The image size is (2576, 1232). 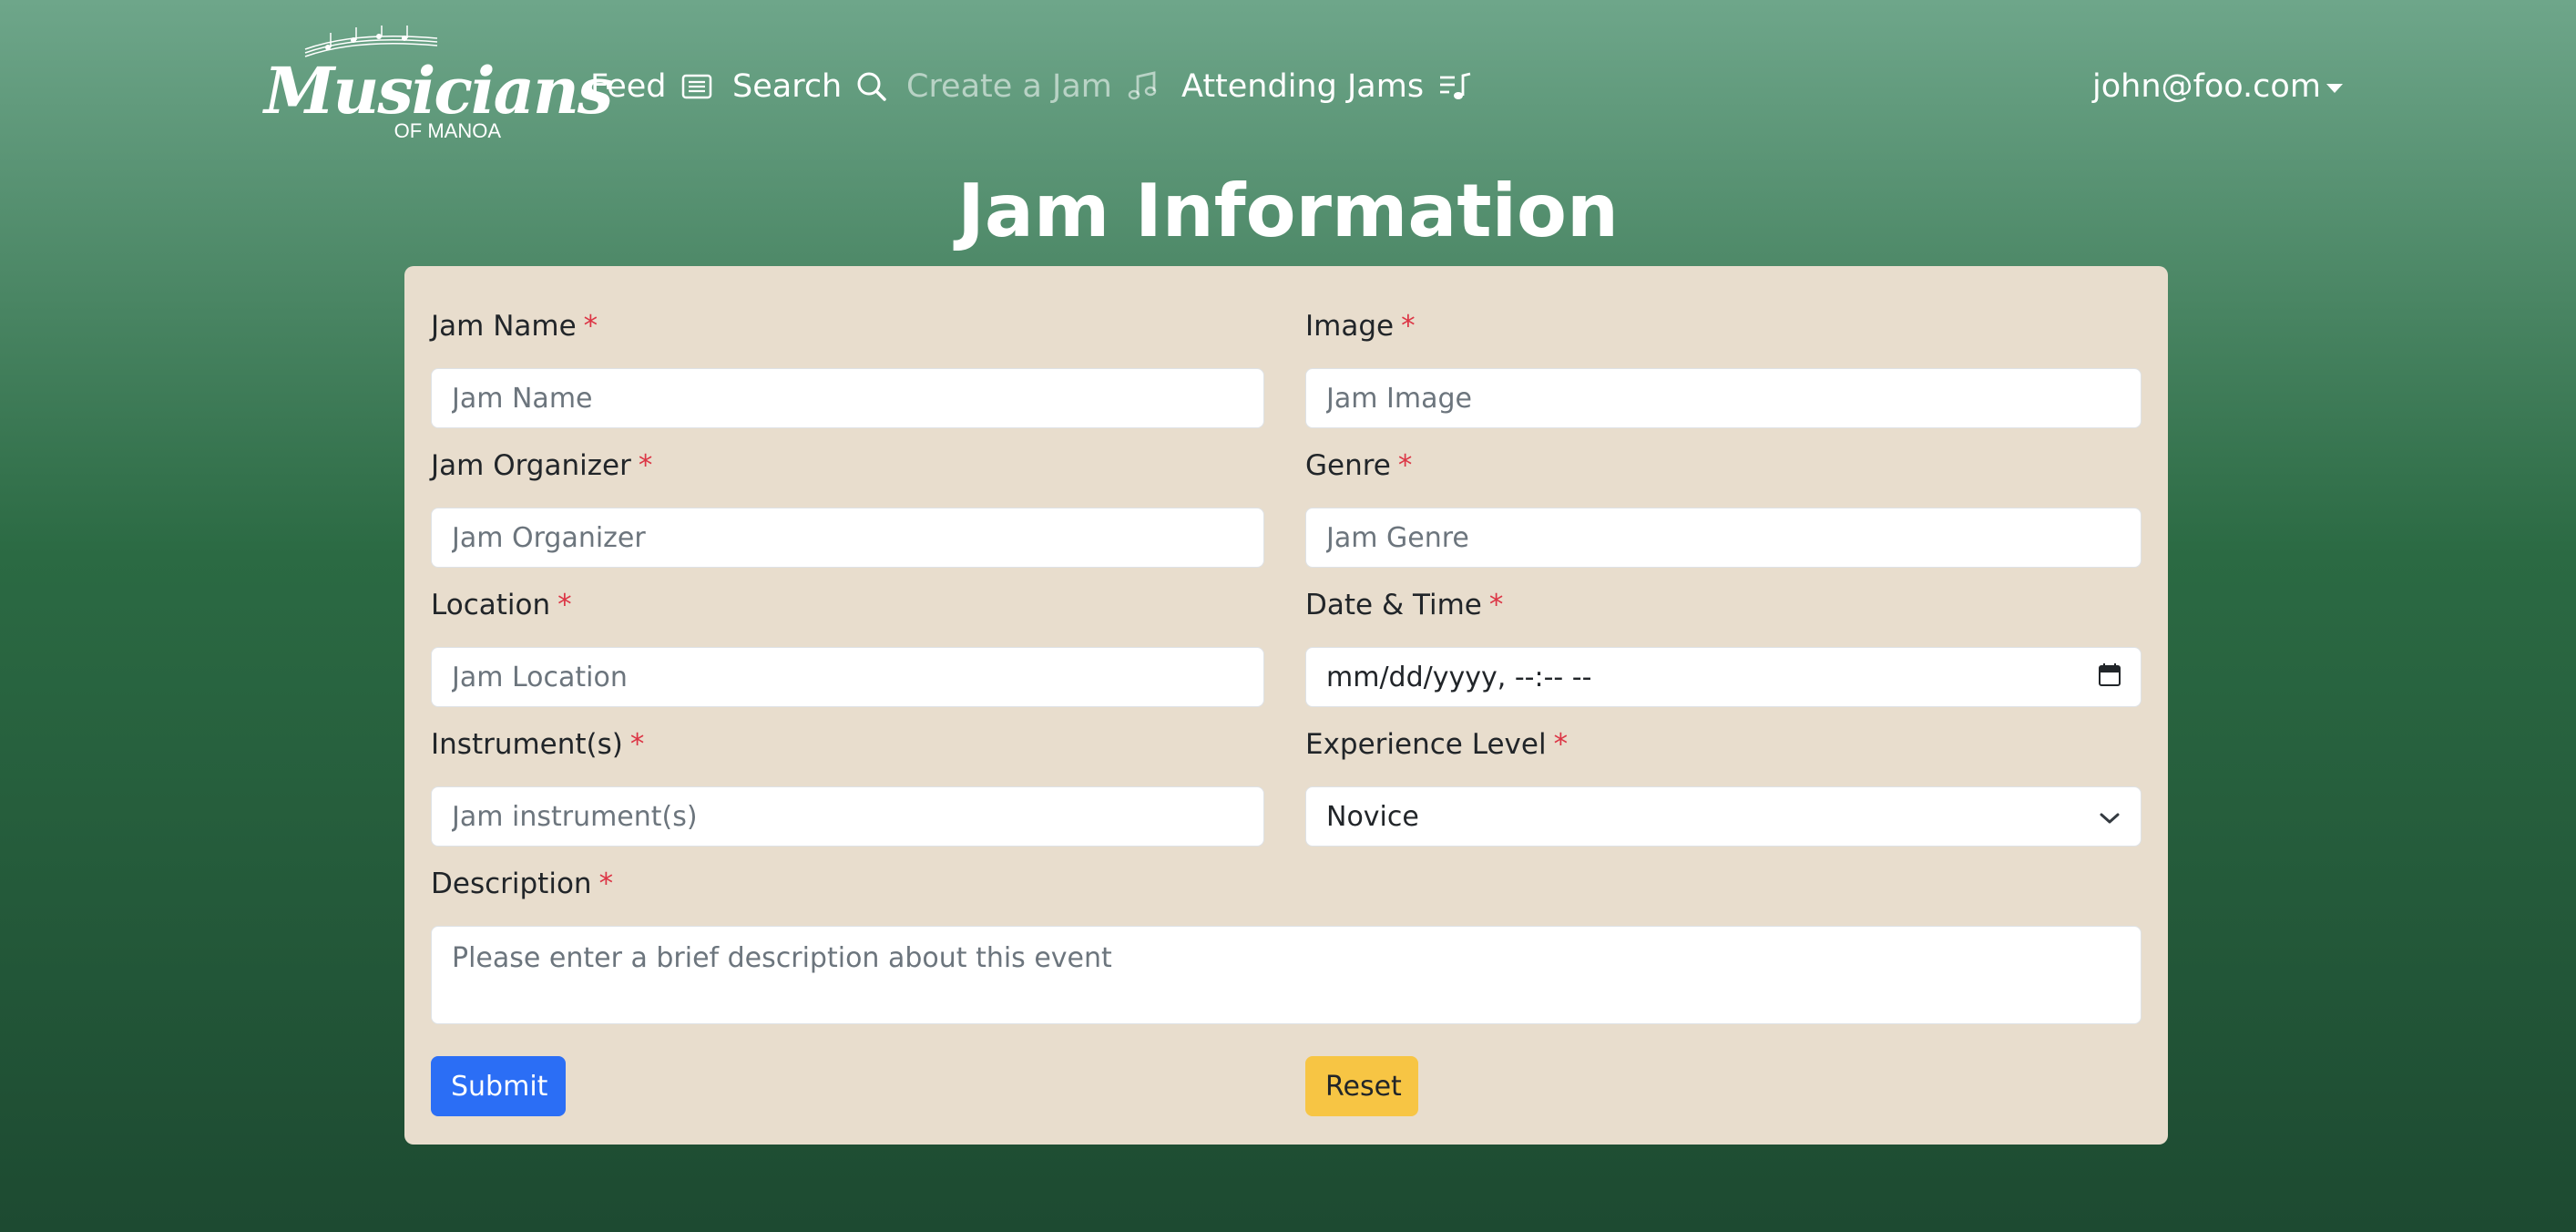 I want to click on user-dropdown: john@foo.com, so click(x=2217, y=86).